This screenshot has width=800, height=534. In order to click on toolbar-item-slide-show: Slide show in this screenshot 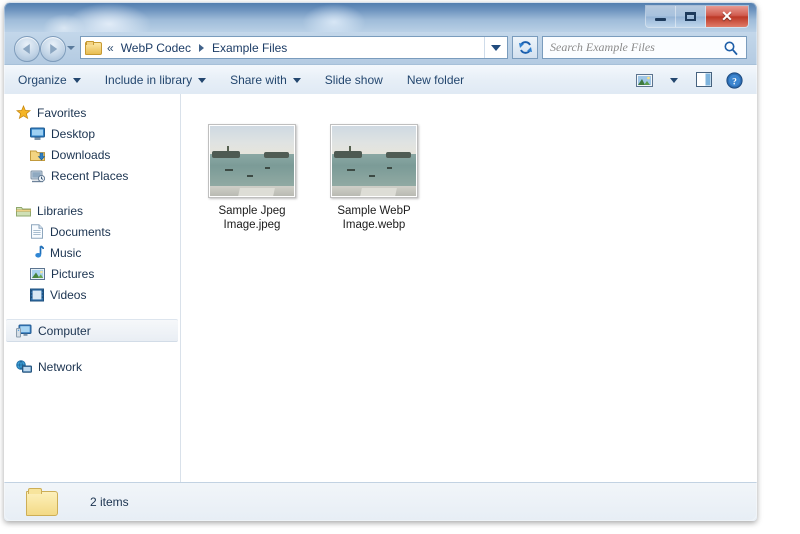, I will do `click(354, 80)`.